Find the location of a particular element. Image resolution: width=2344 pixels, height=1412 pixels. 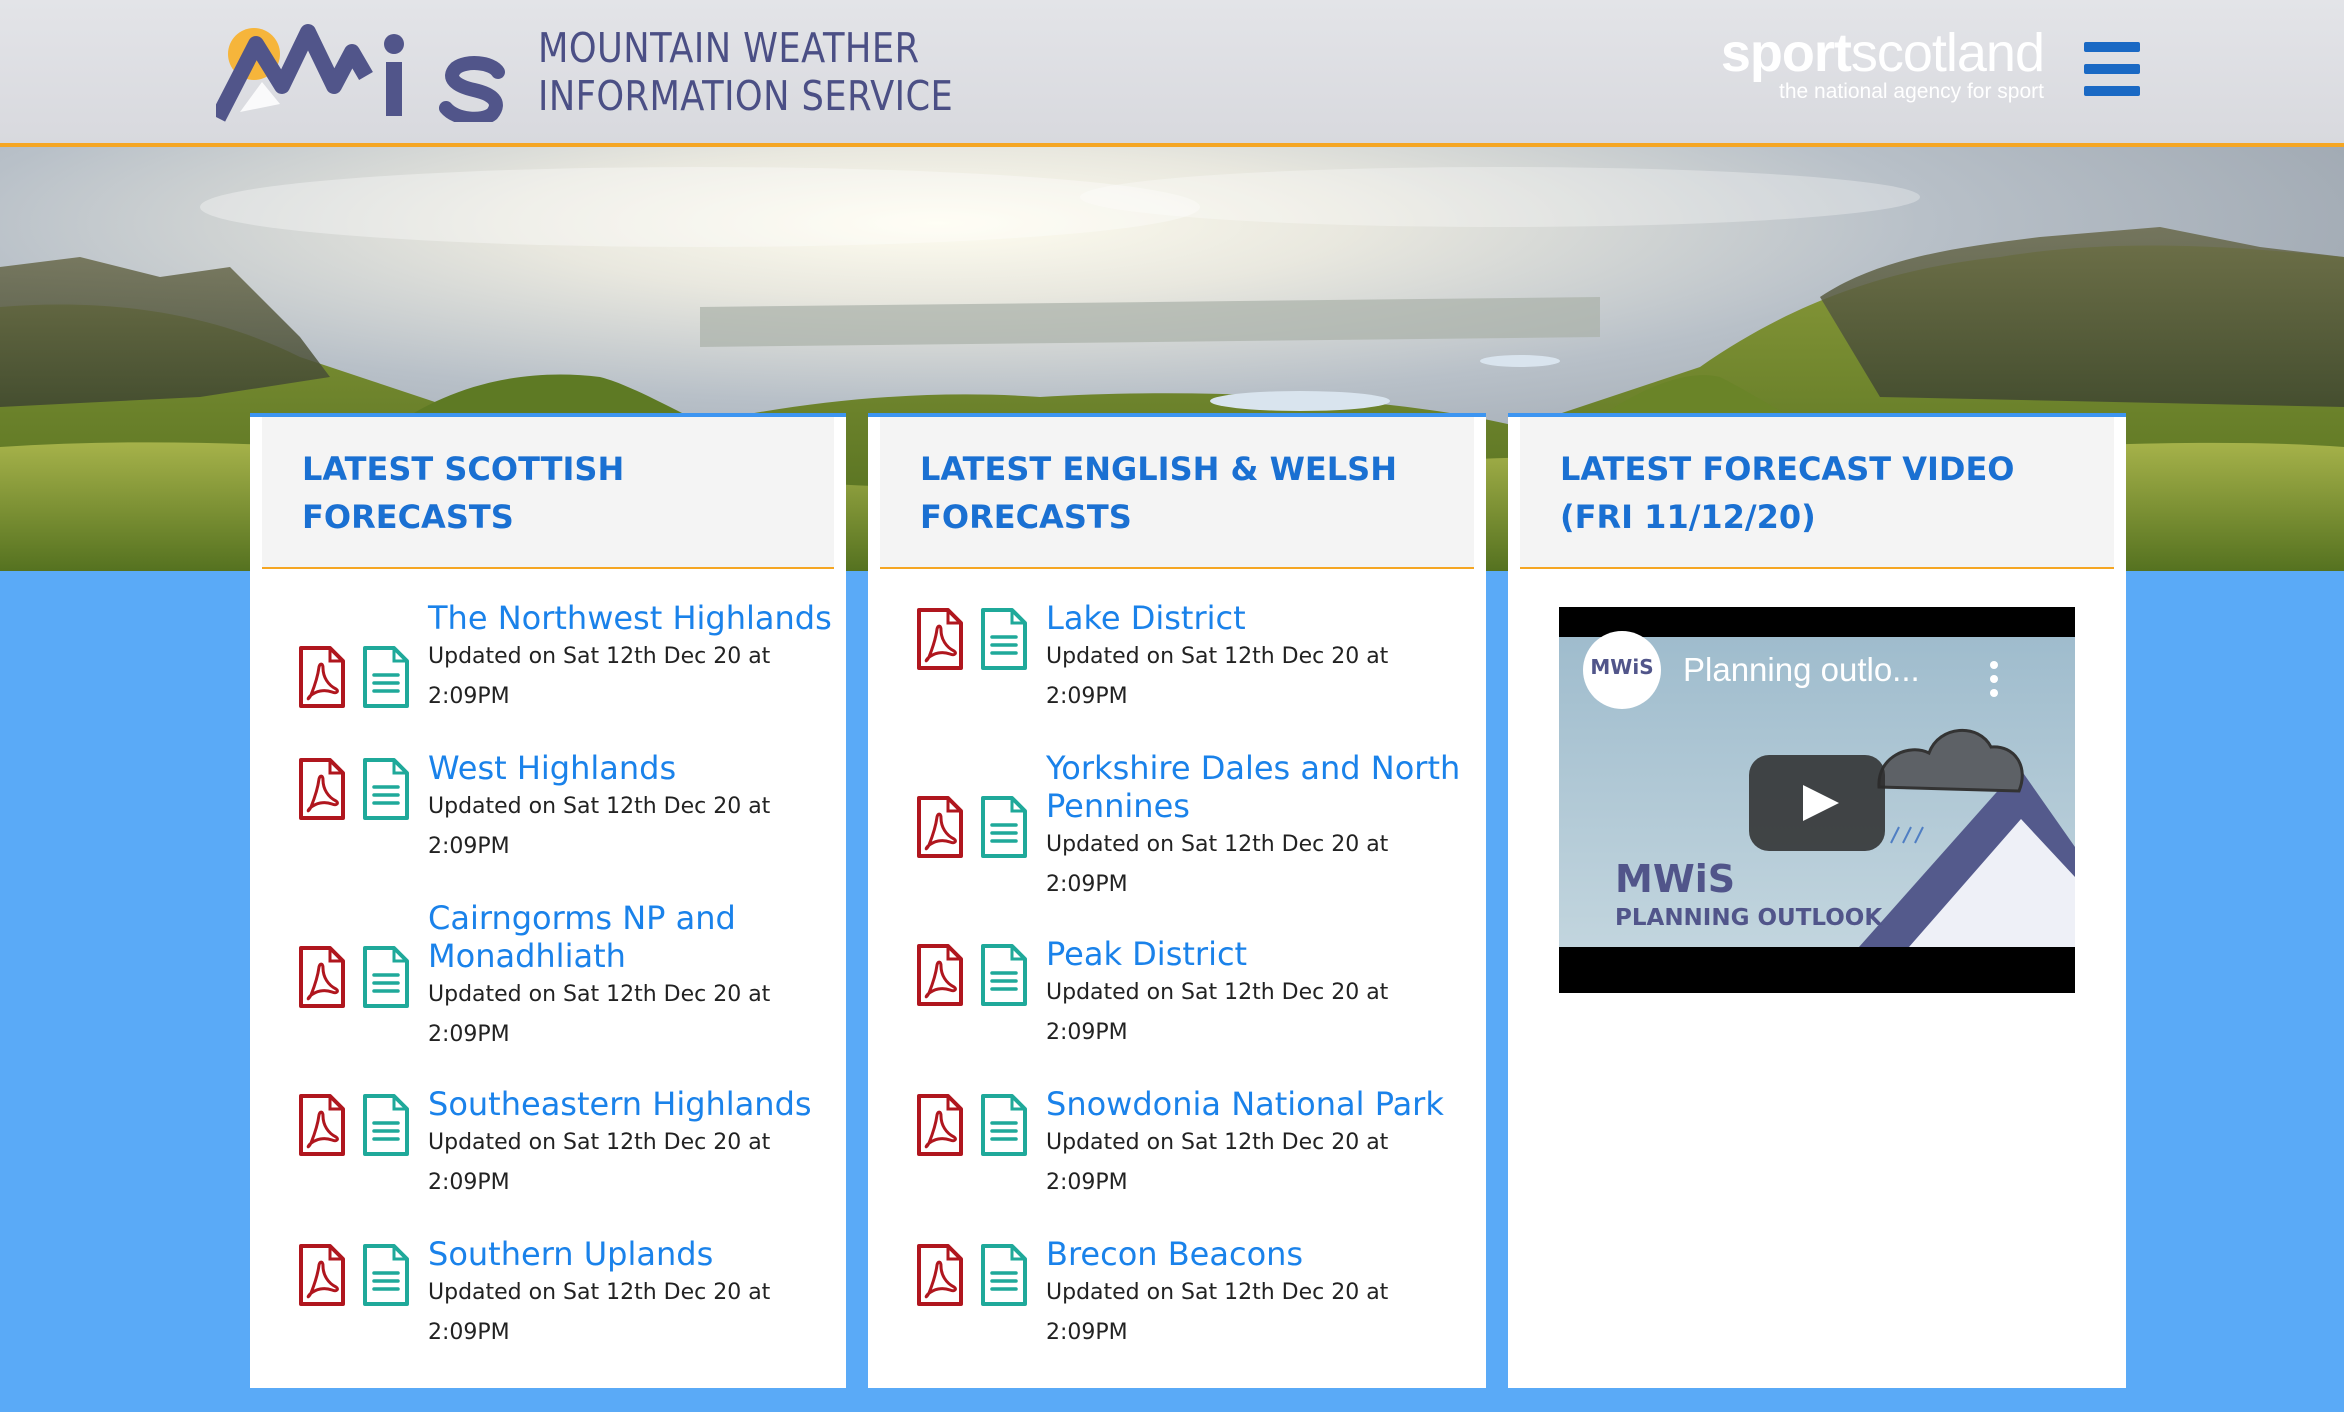

more-options-icon is located at coordinates (1994, 679).